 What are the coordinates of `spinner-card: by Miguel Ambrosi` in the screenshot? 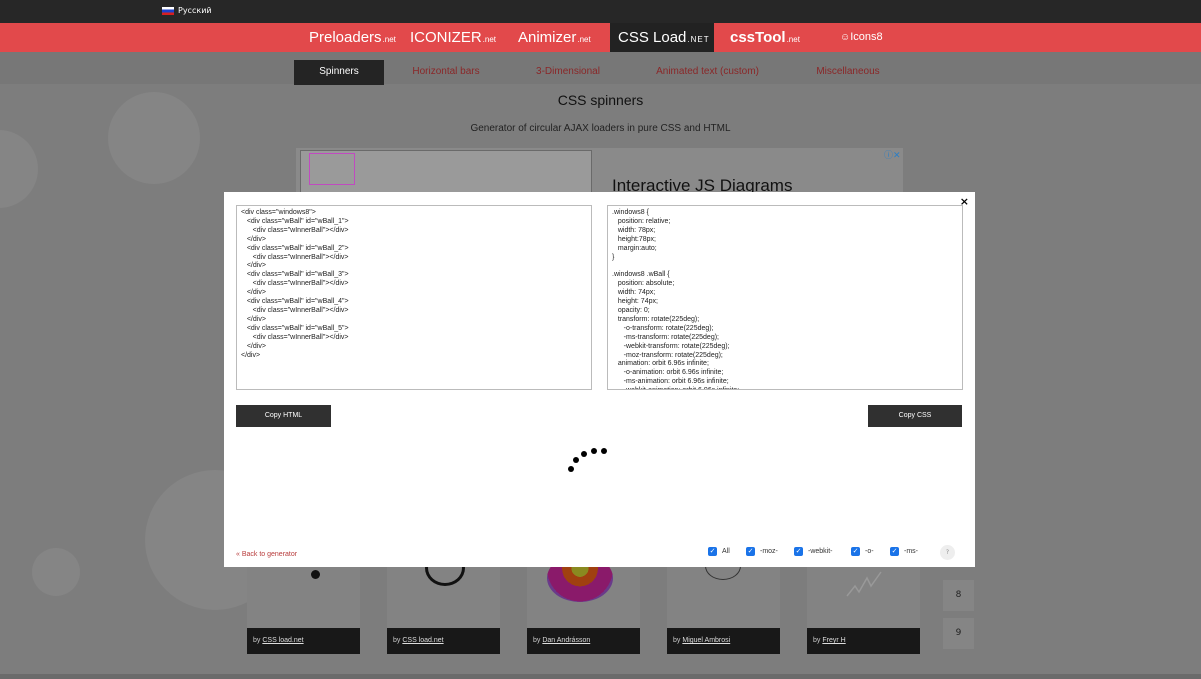 It's located at (723, 603).